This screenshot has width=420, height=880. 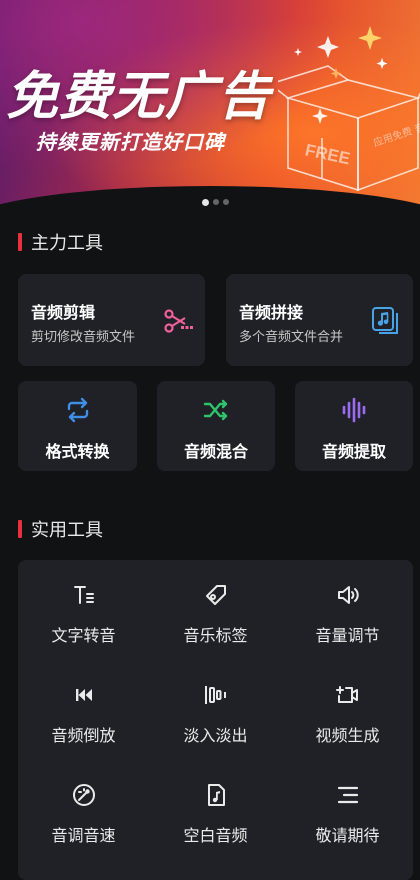 I want to click on tool-label: 视频生成, so click(x=347, y=735).